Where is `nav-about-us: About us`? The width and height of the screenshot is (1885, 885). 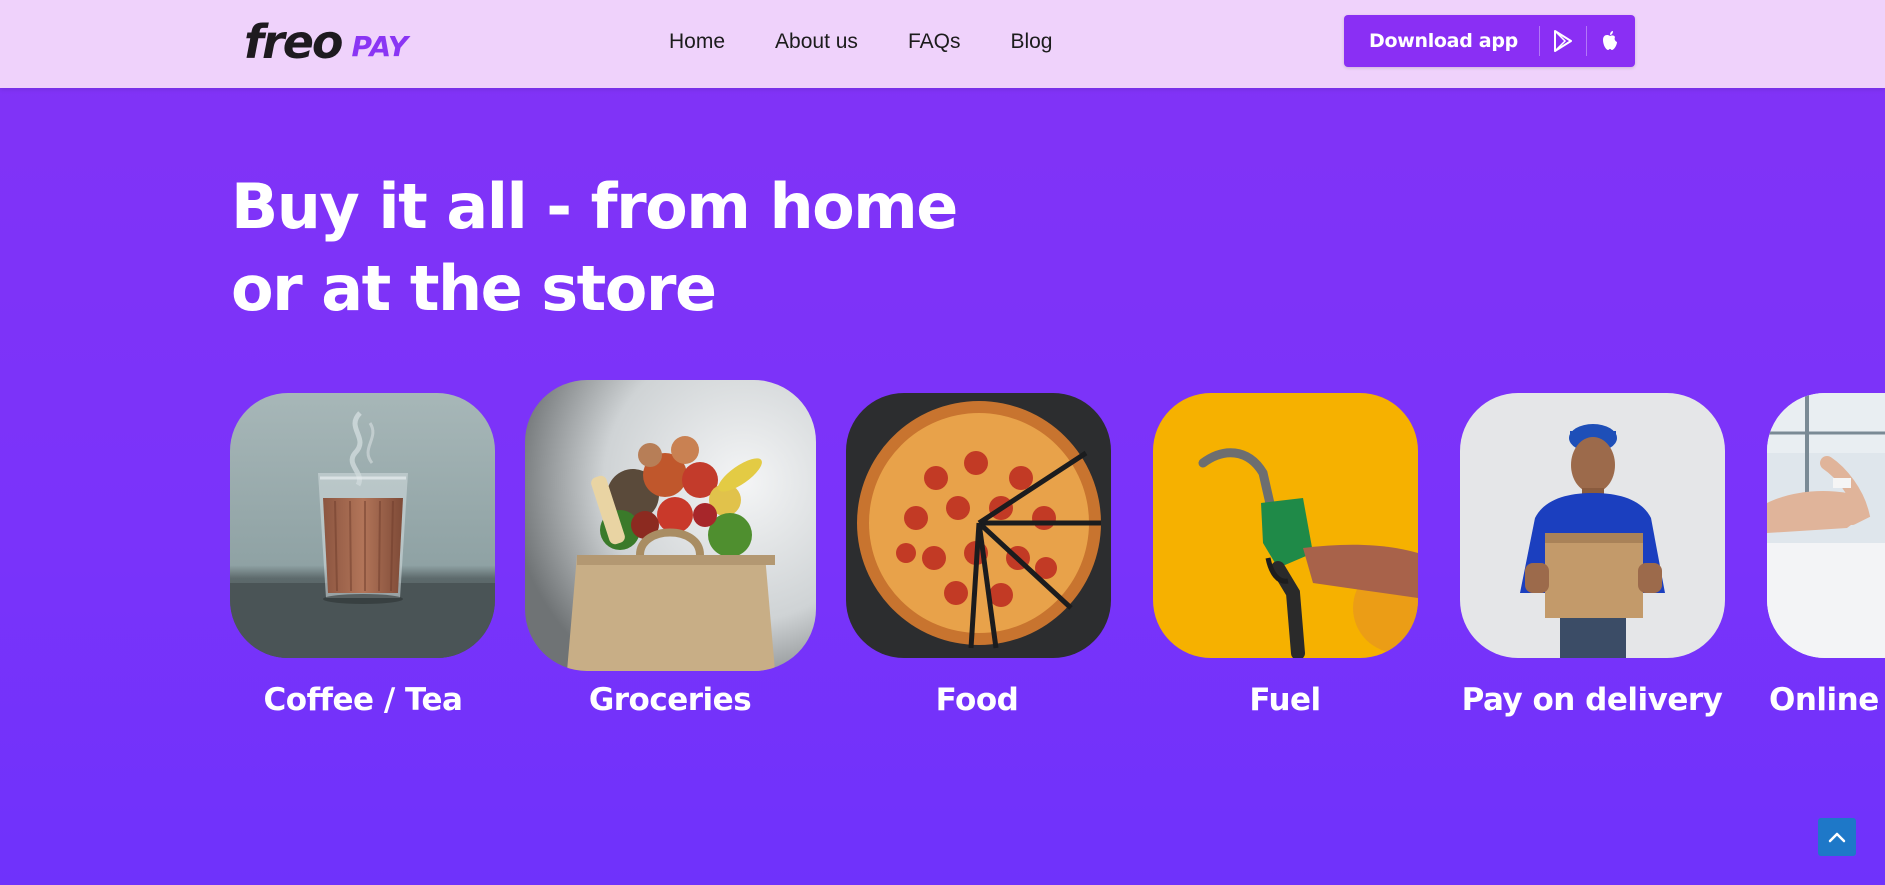 nav-about-us: About us is located at coordinates (816, 41).